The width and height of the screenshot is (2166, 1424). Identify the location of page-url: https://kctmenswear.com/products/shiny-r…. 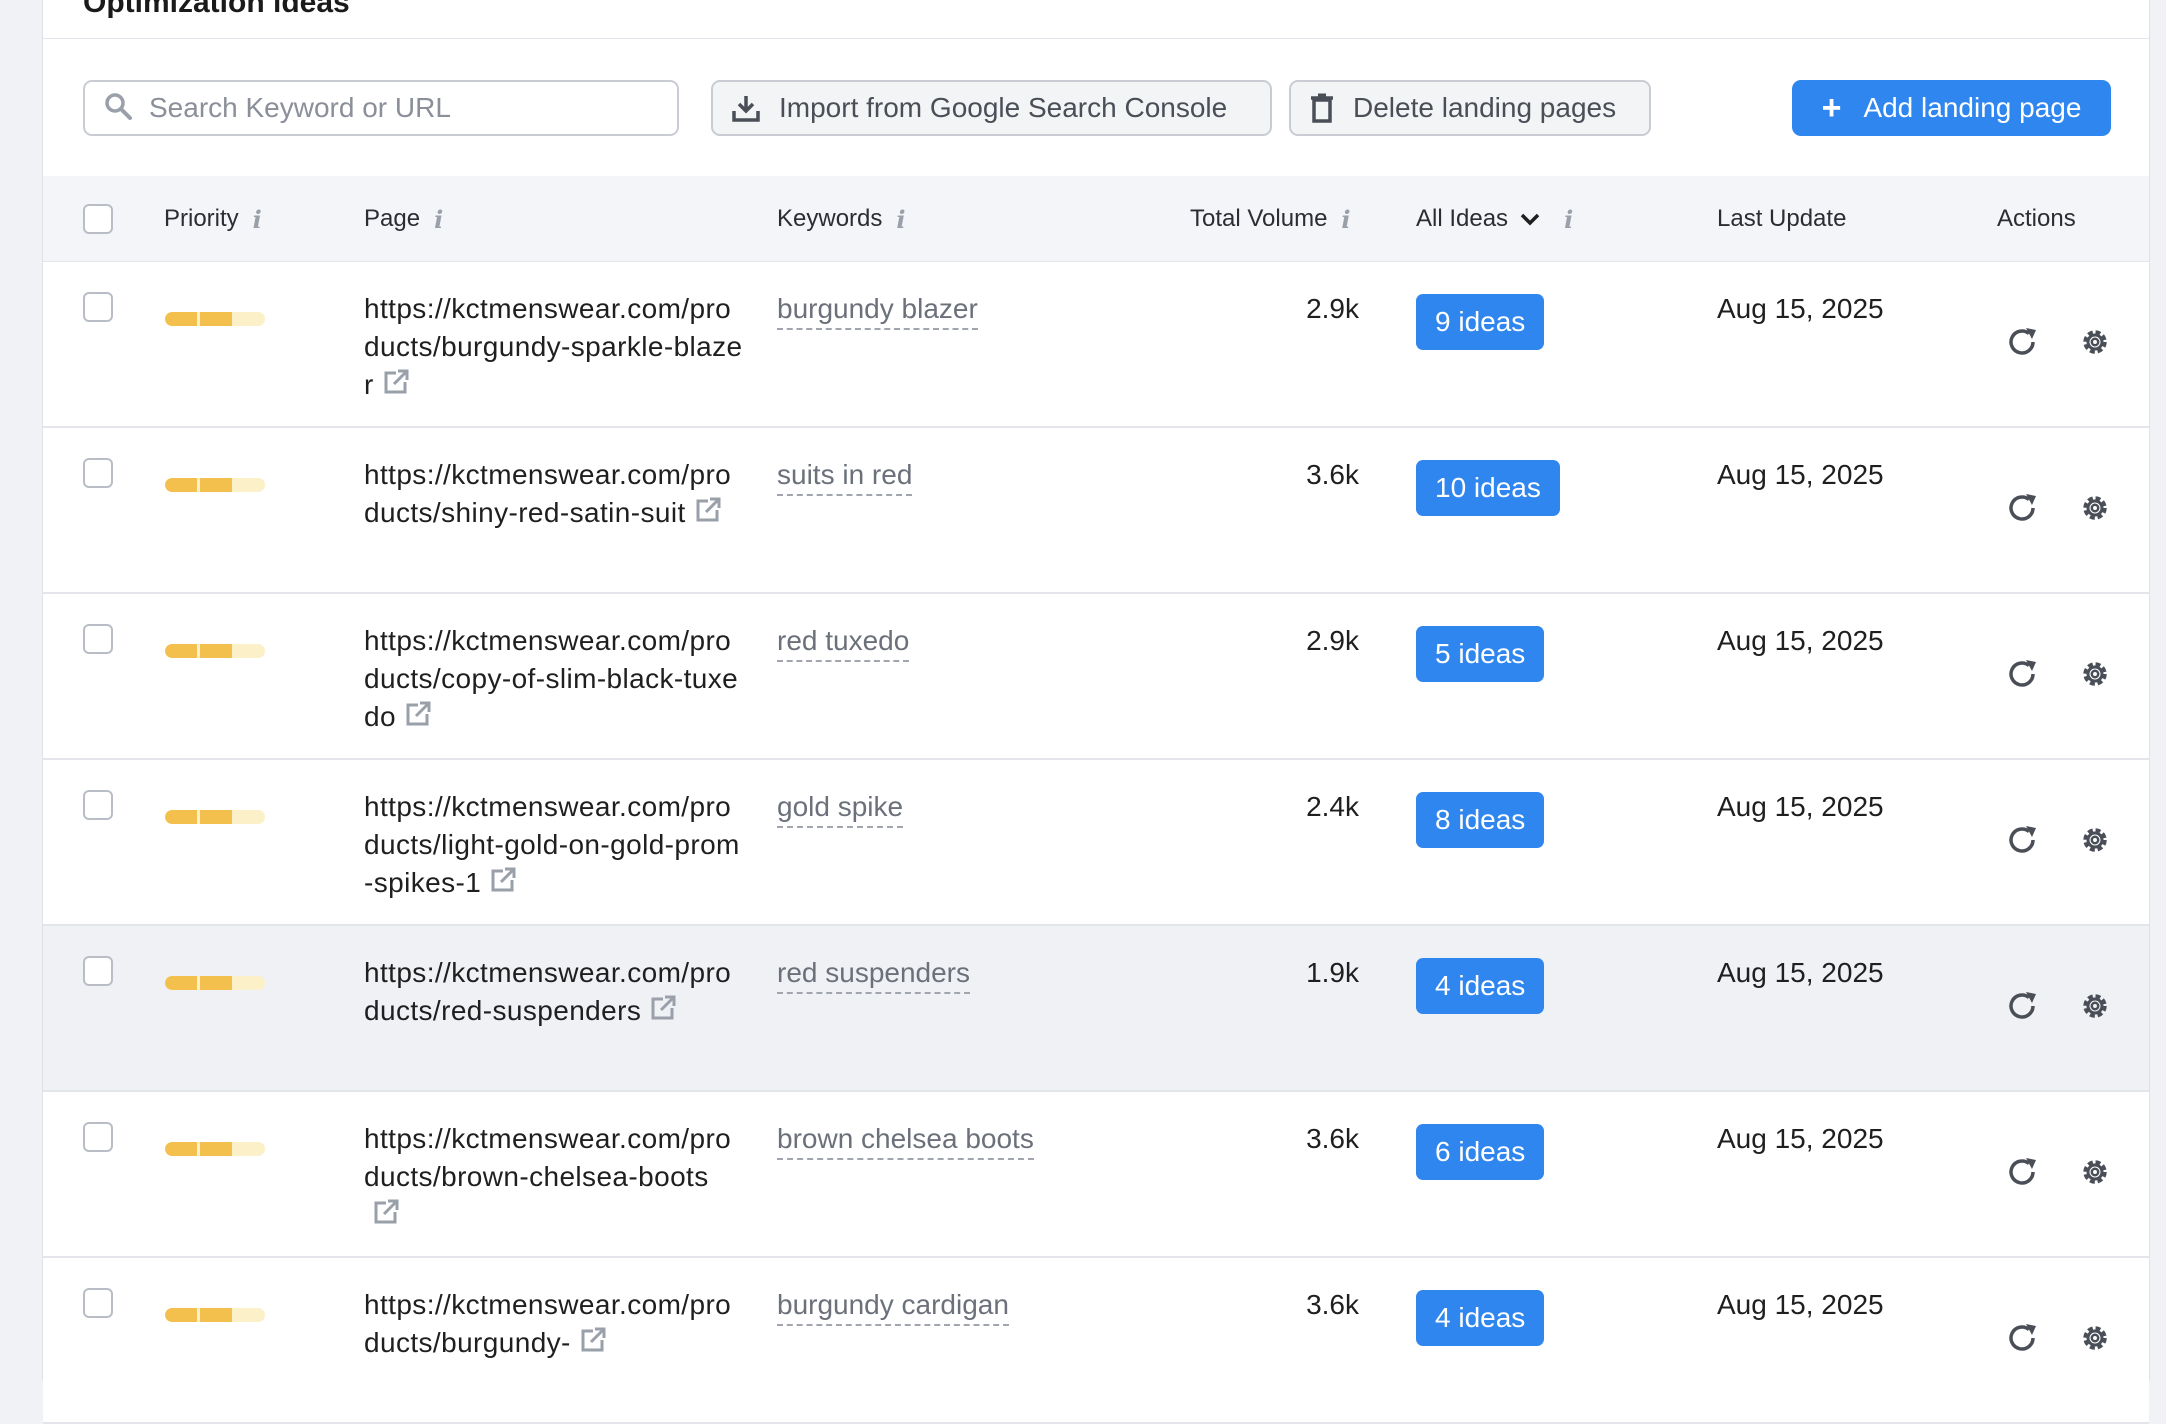
(547, 493).